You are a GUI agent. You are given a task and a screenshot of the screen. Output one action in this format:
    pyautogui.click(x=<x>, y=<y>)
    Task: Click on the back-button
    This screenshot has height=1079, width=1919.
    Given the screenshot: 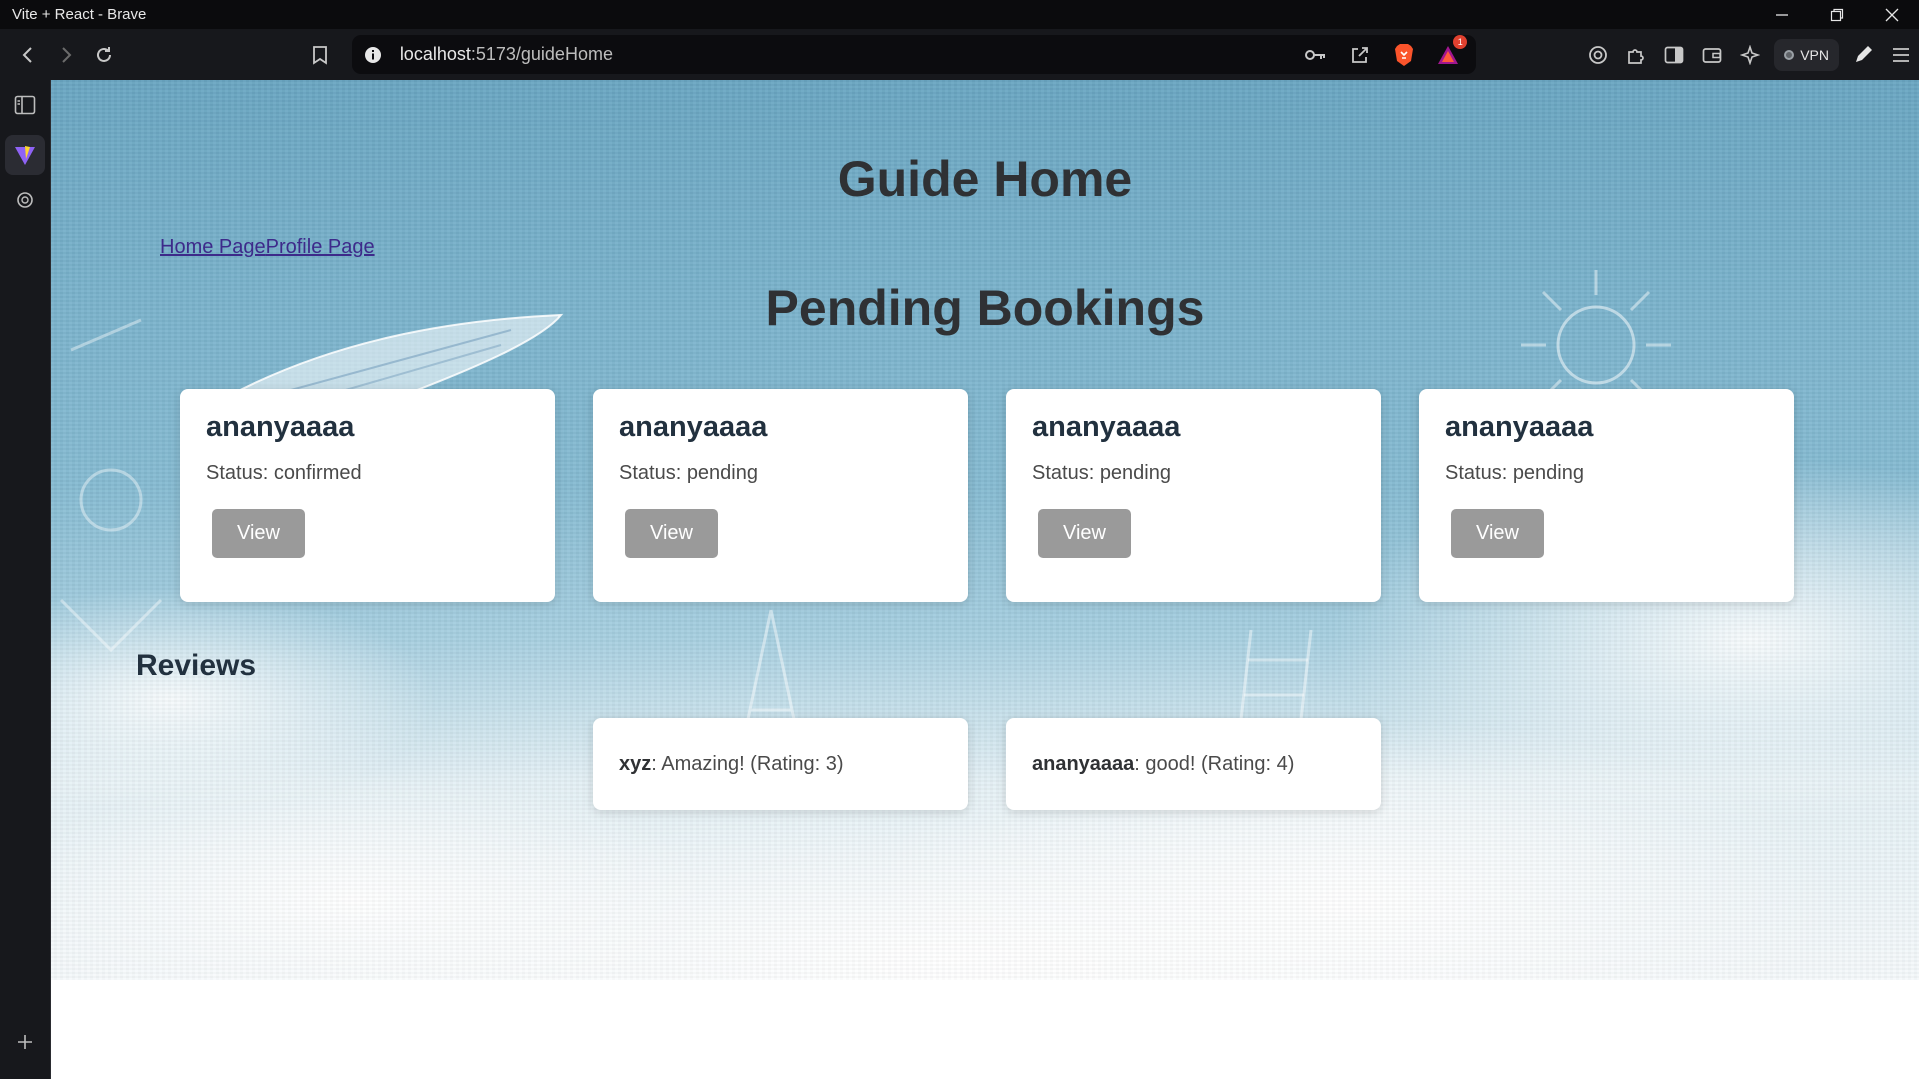 What is the action you would take?
    pyautogui.click(x=28, y=55)
    